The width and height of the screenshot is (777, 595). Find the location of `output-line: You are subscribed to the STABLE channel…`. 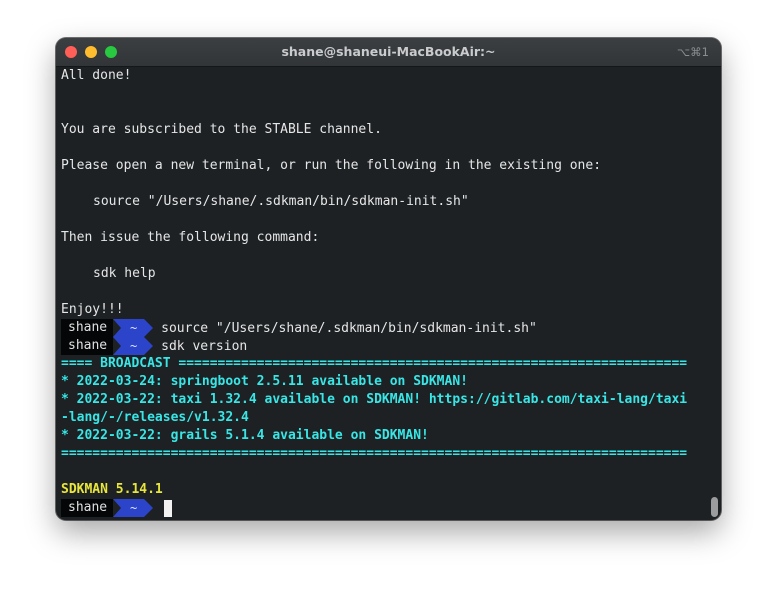

output-line: You are subscribed to the STABLE channel… is located at coordinates (221, 129).